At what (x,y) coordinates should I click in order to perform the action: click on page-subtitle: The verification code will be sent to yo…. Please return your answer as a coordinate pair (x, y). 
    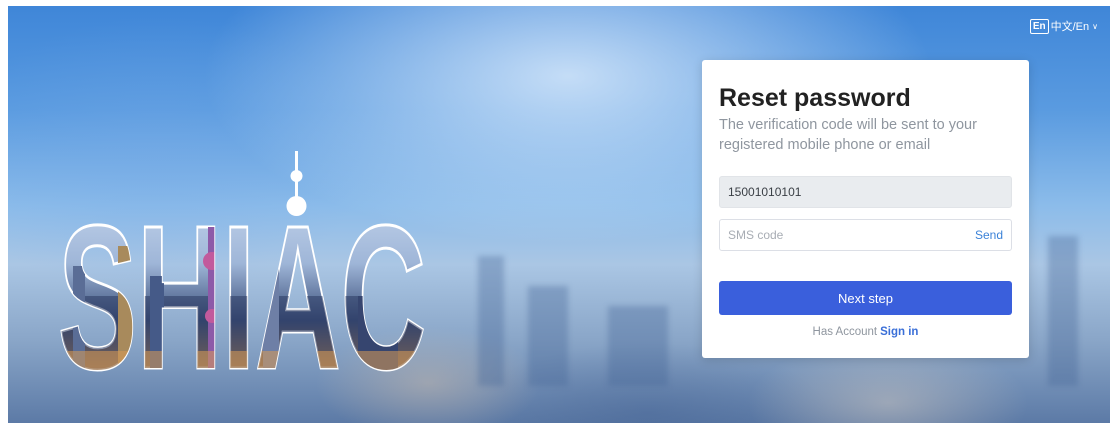
    Looking at the image, I should click on (848, 135).